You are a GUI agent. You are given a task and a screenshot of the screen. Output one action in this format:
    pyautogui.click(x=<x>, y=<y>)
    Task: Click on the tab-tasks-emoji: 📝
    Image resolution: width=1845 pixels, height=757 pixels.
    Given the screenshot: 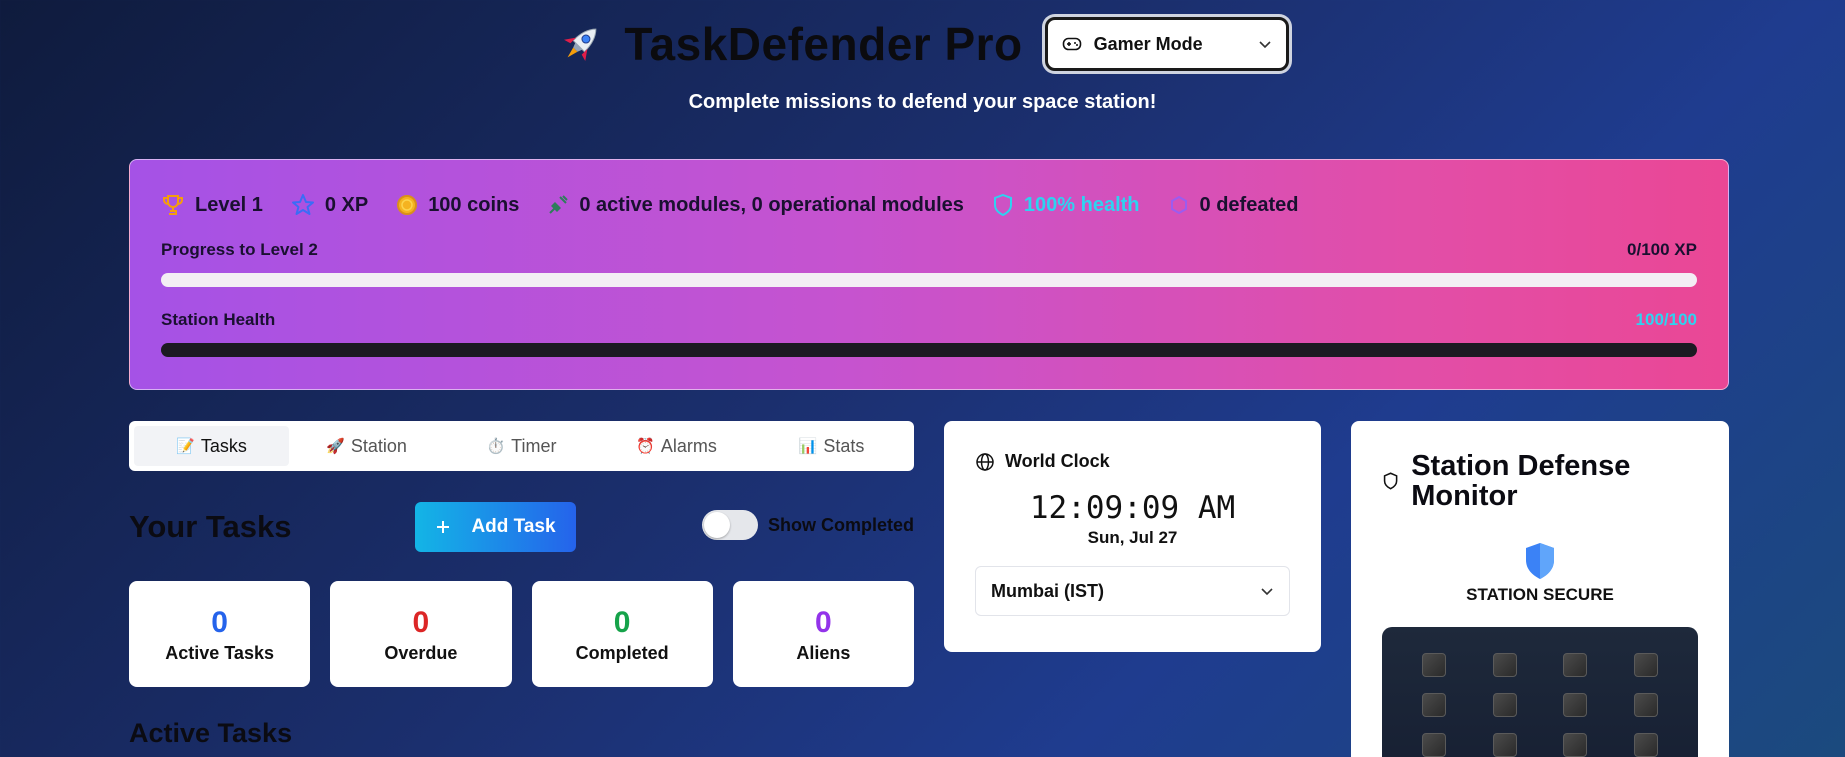 What is the action you would take?
    pyautogui.click(x=185, y=446)
    